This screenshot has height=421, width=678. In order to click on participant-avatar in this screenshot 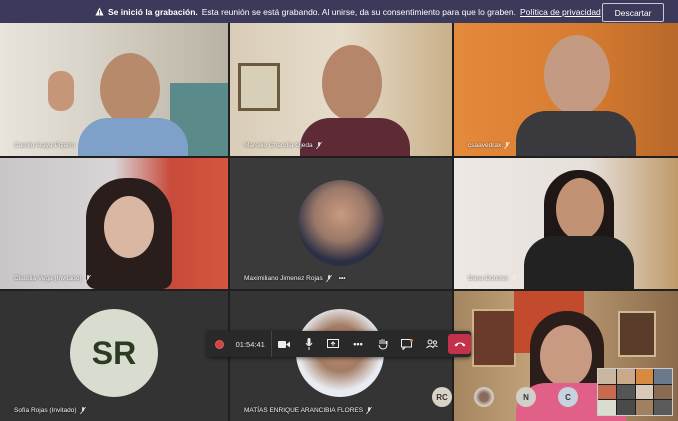, I will do `click(341, 223)`.